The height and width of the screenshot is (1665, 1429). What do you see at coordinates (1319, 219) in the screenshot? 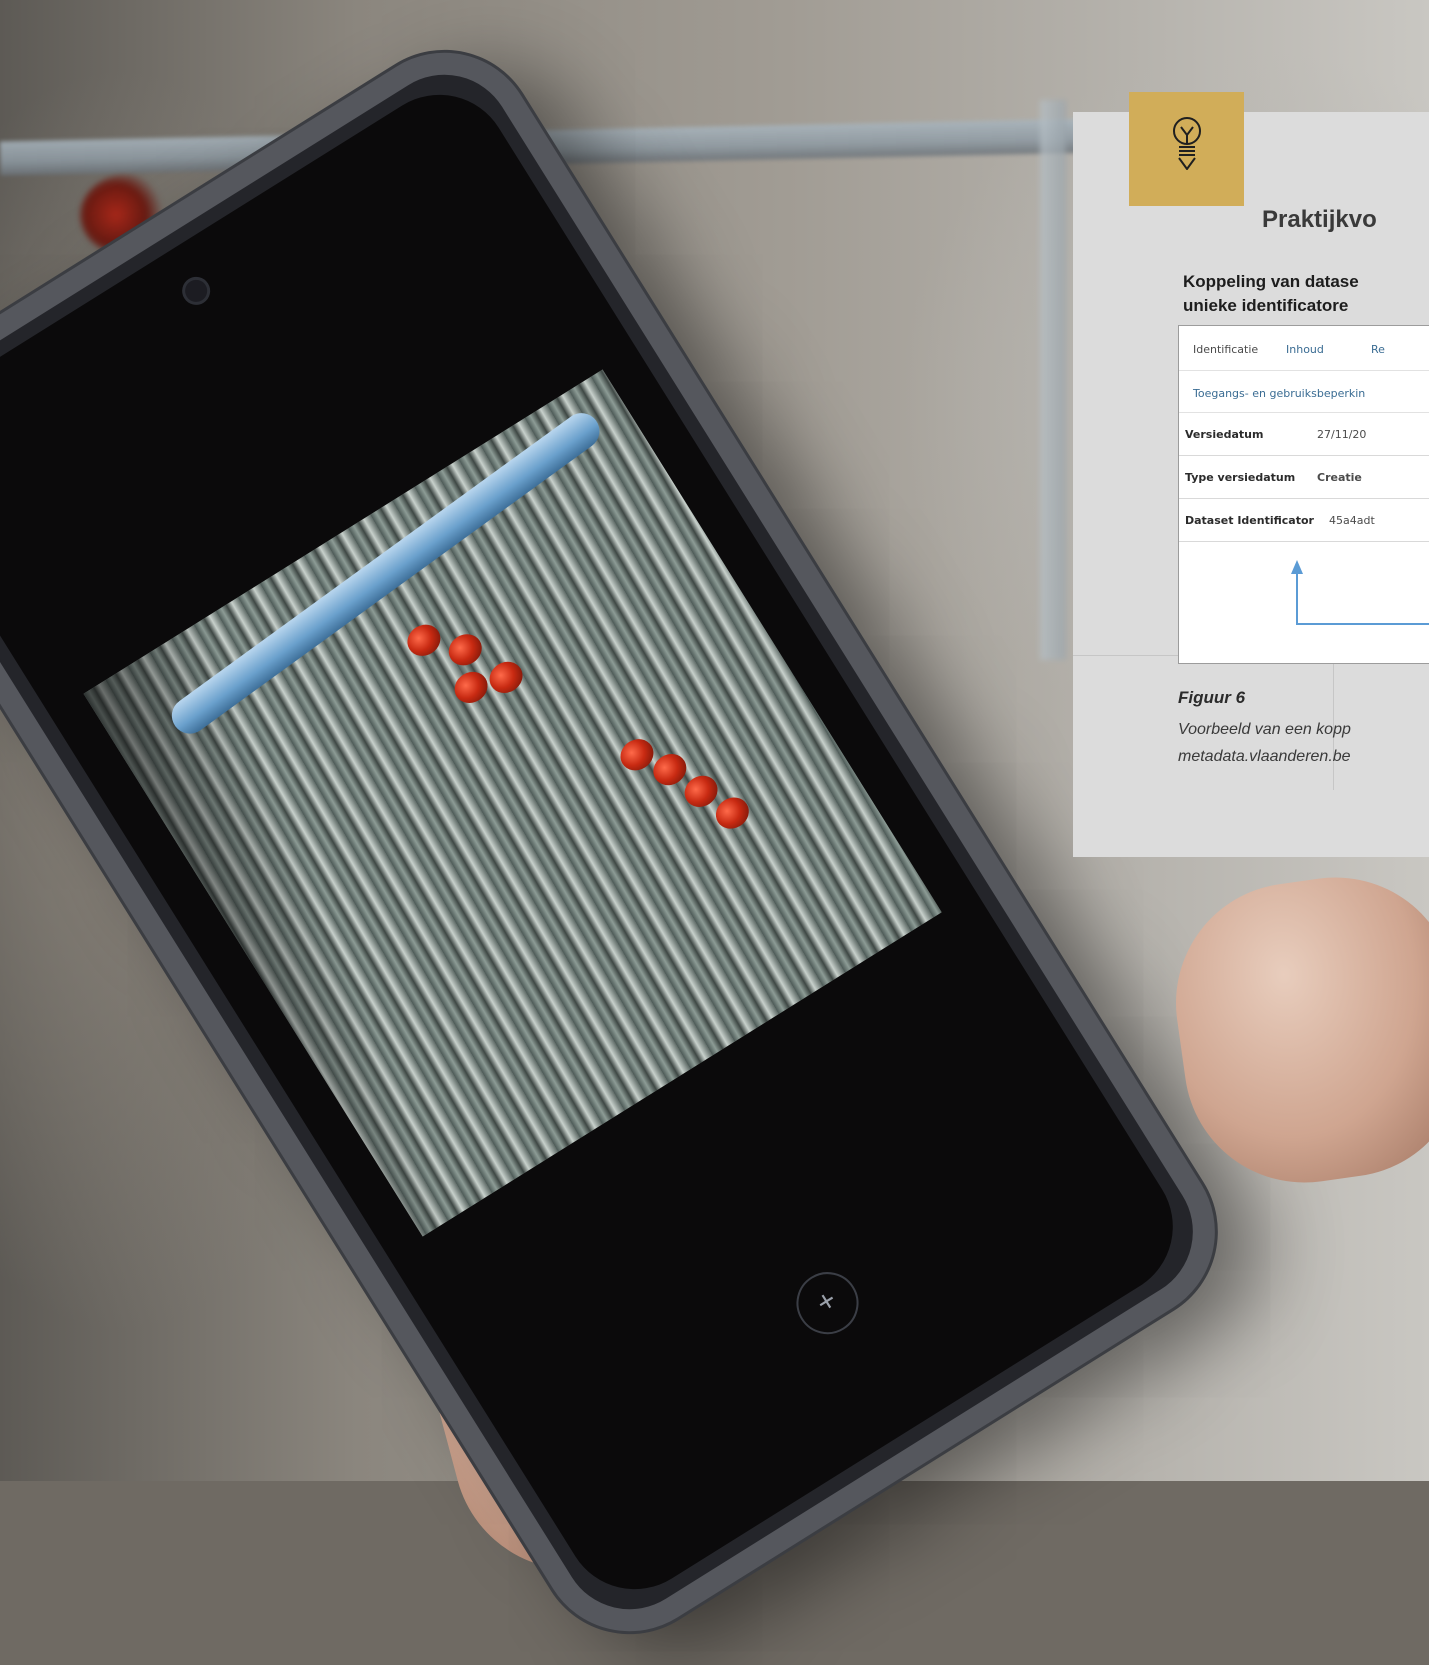
I see `callout-title: Praktijkvo` at bounding box center [1319, 219].